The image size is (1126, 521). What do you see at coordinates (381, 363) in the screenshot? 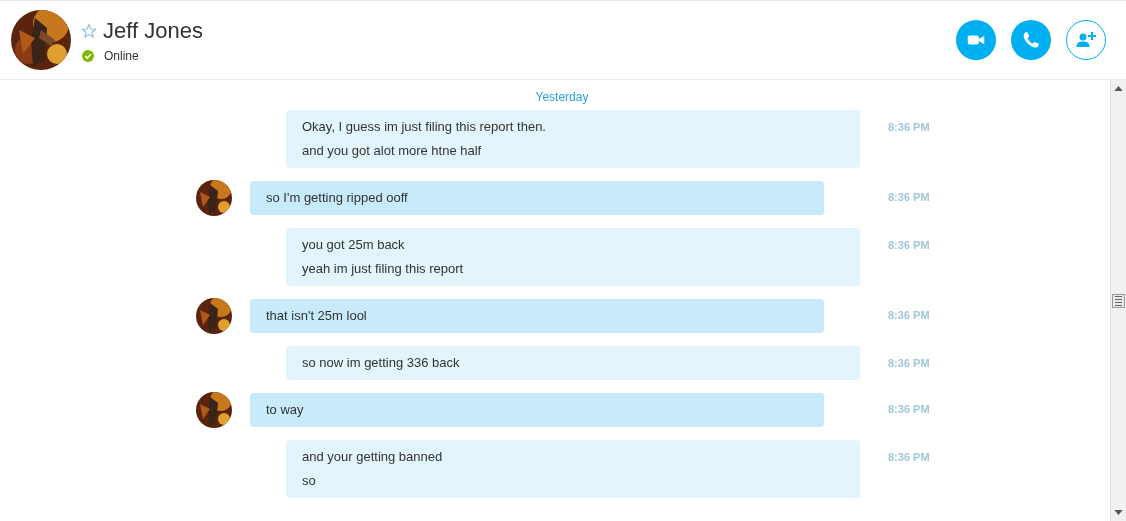
I see `message-text: so now im getting 336 back` at bounding box center [381, 363].